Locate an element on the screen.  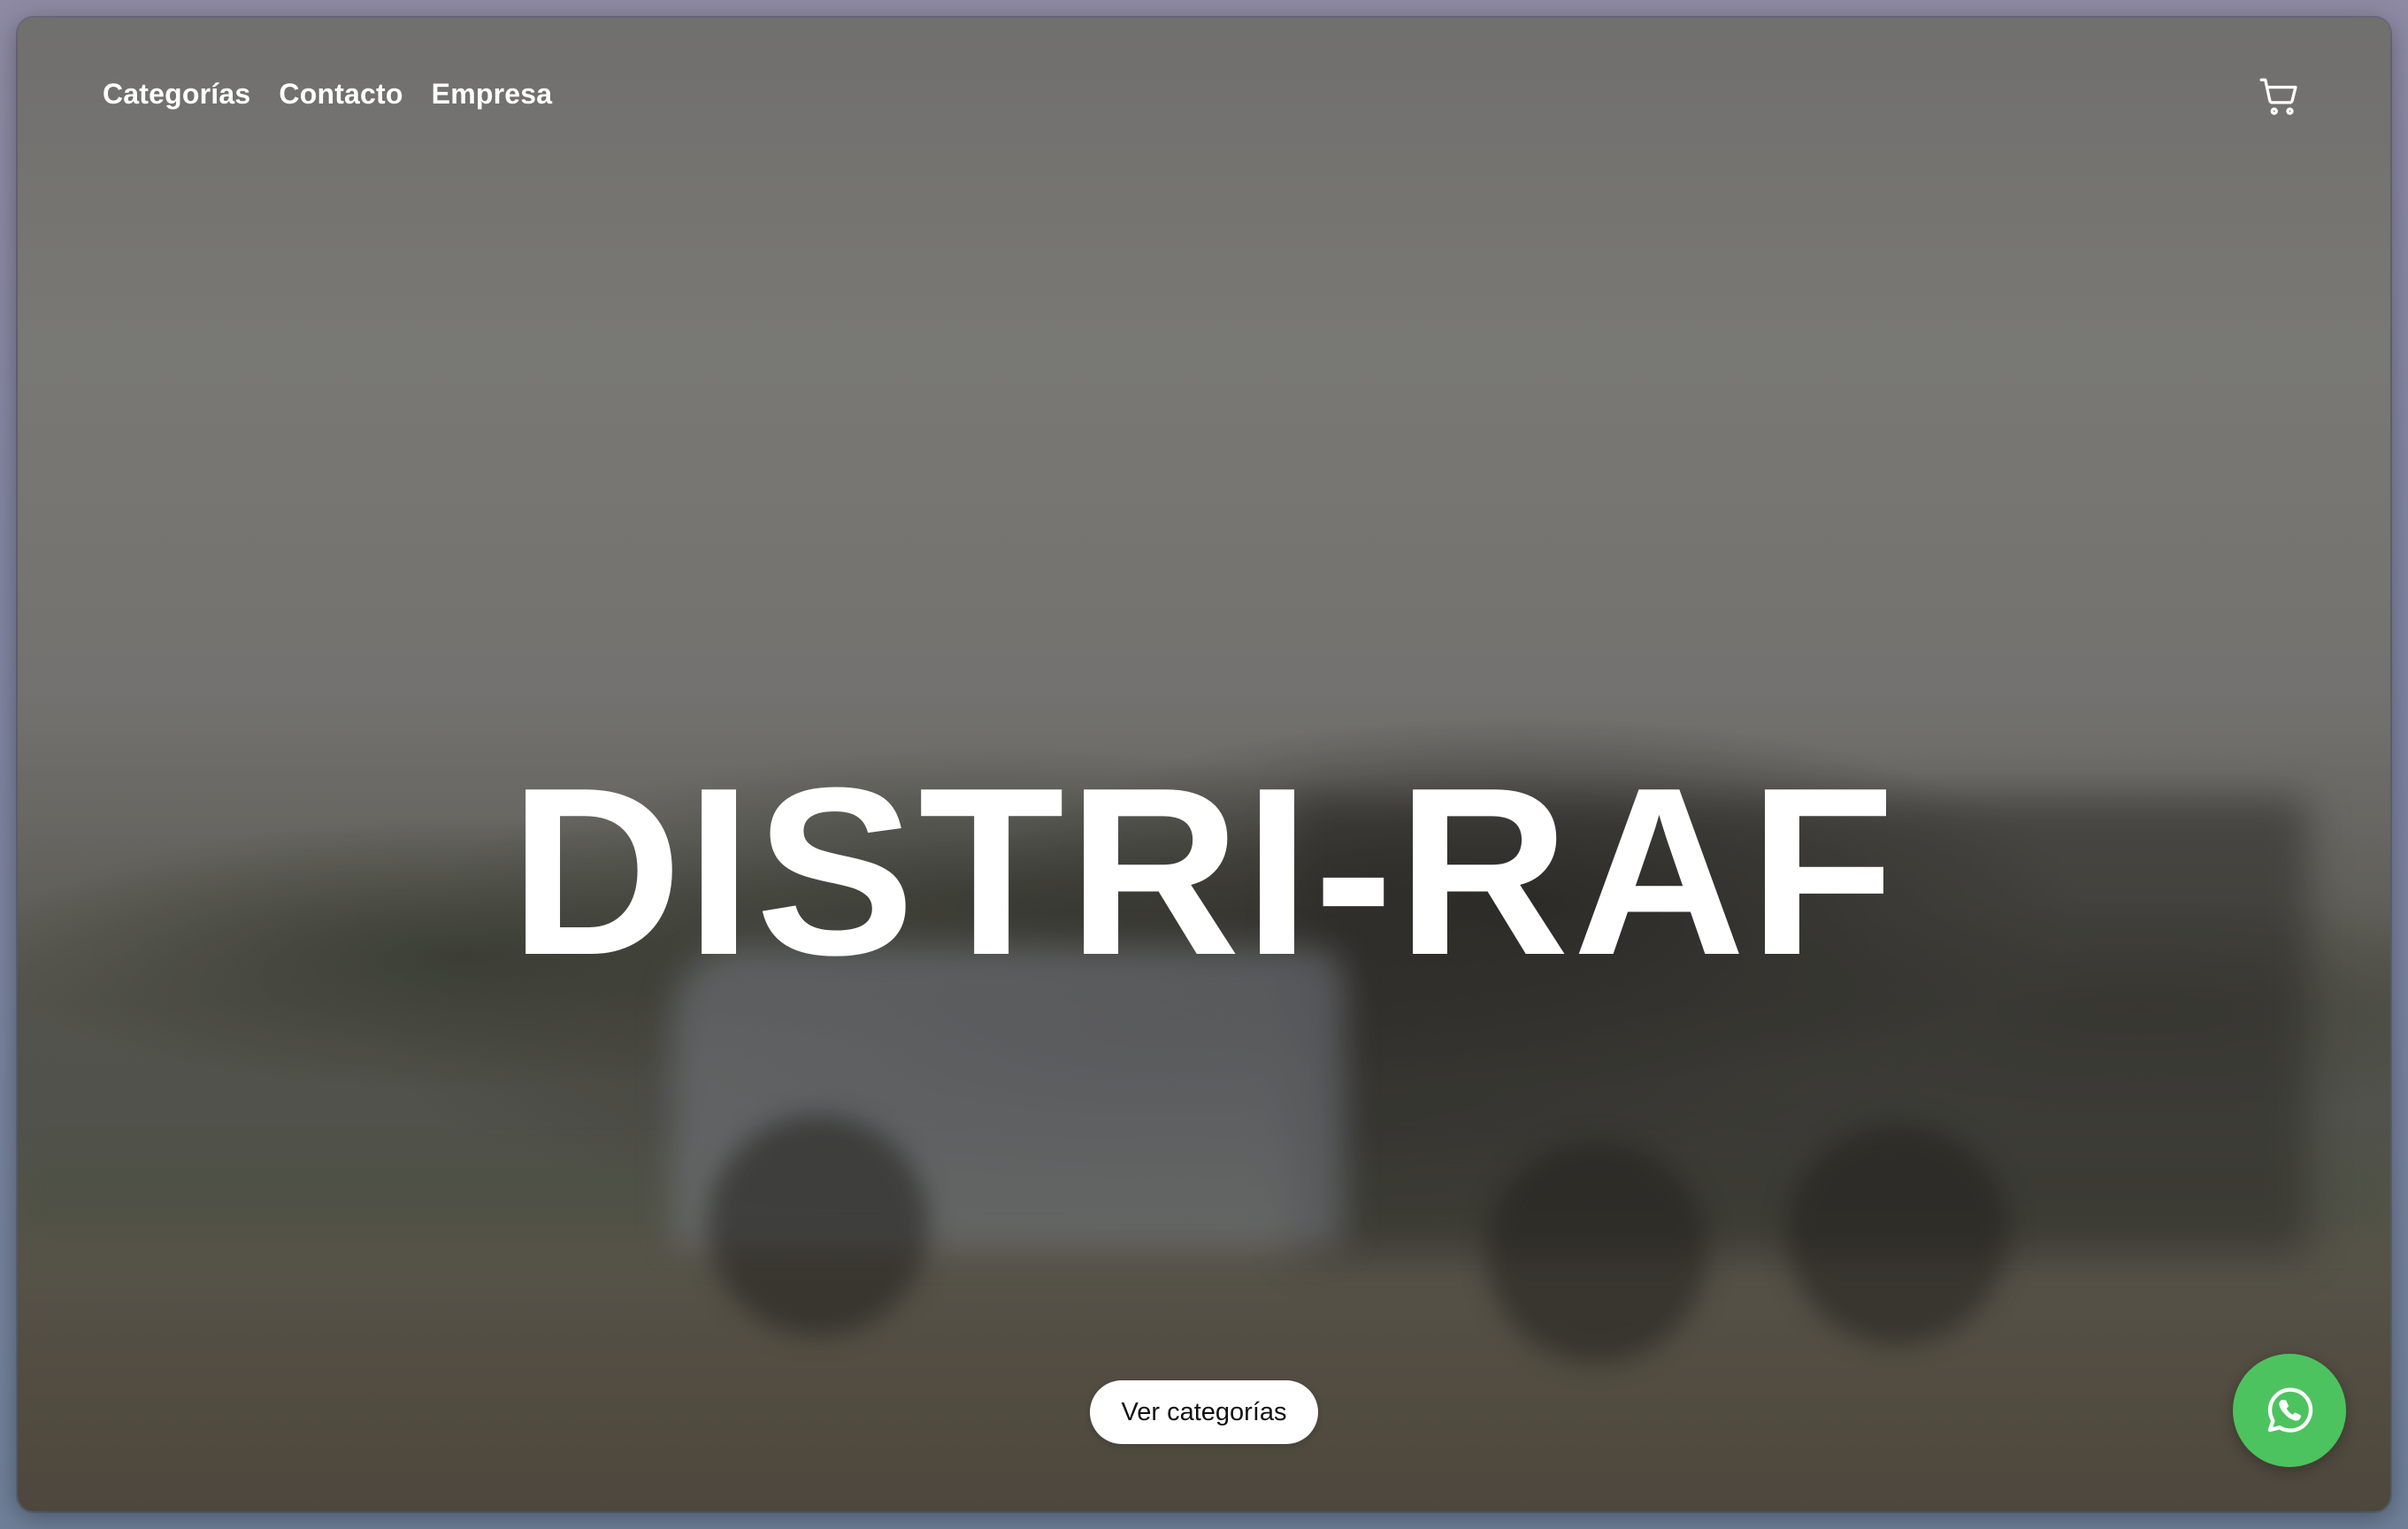
whatsapp-icon is located at coordinates (2290, 1410).